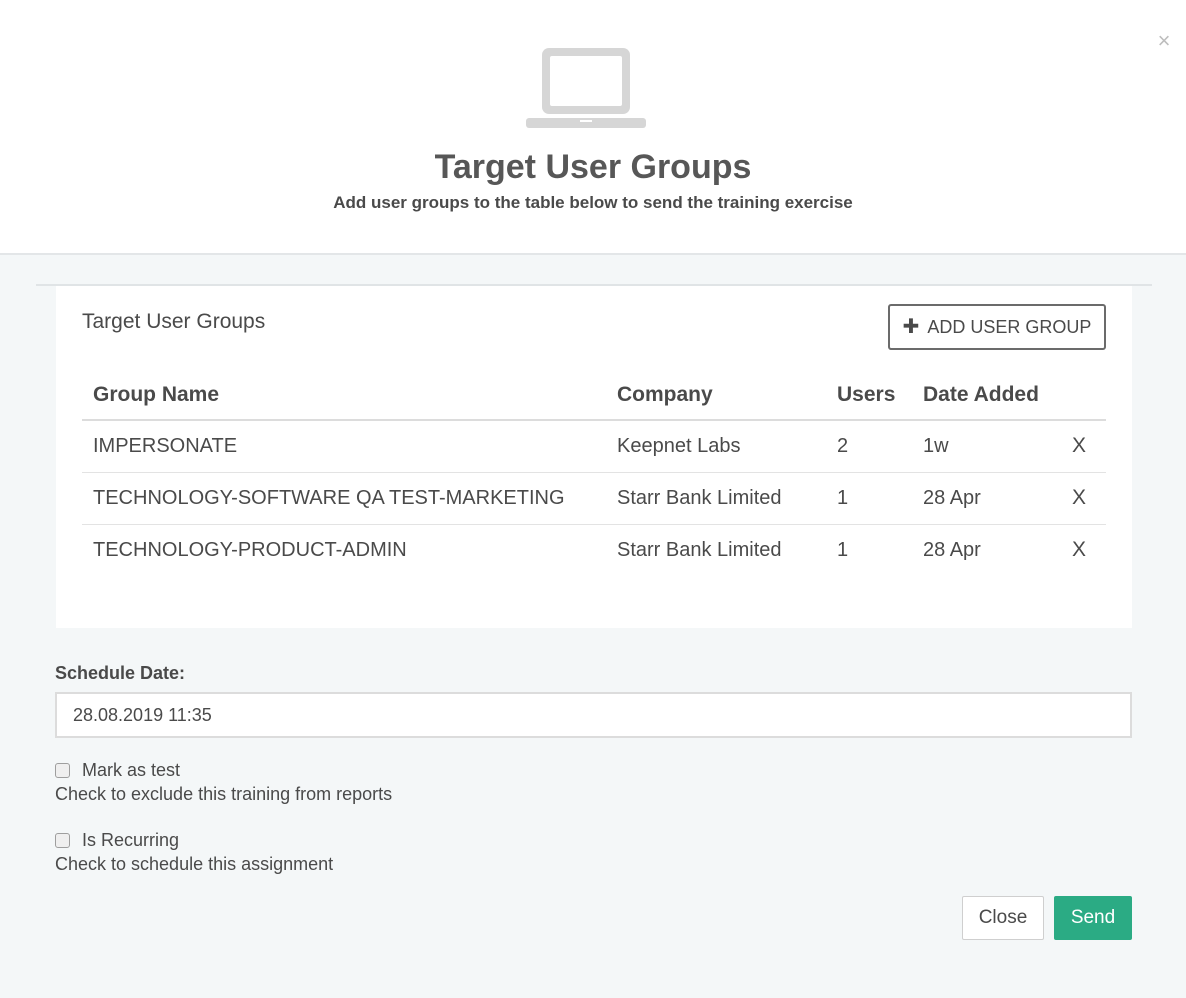  Describe the element at coordinates (911, 327) in the screenshot. I see `plus-icon: ✚` at that location.